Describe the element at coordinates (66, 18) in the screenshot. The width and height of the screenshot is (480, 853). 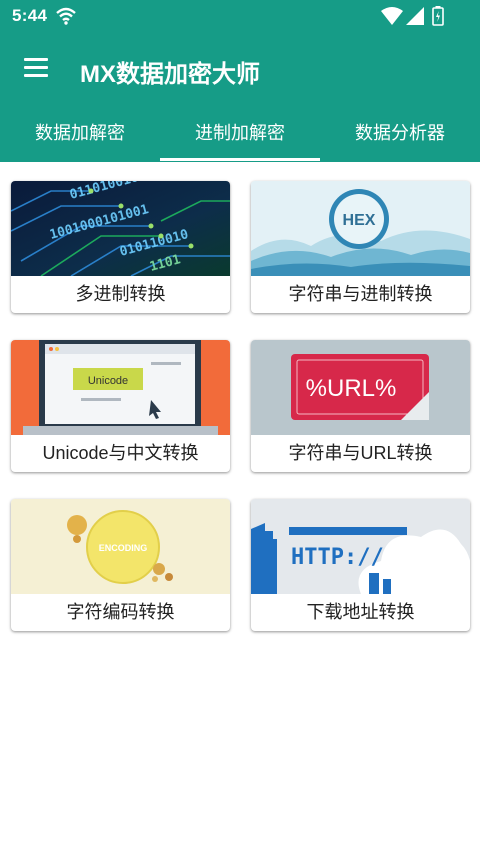
I see `wifi-small-icon` at that location.